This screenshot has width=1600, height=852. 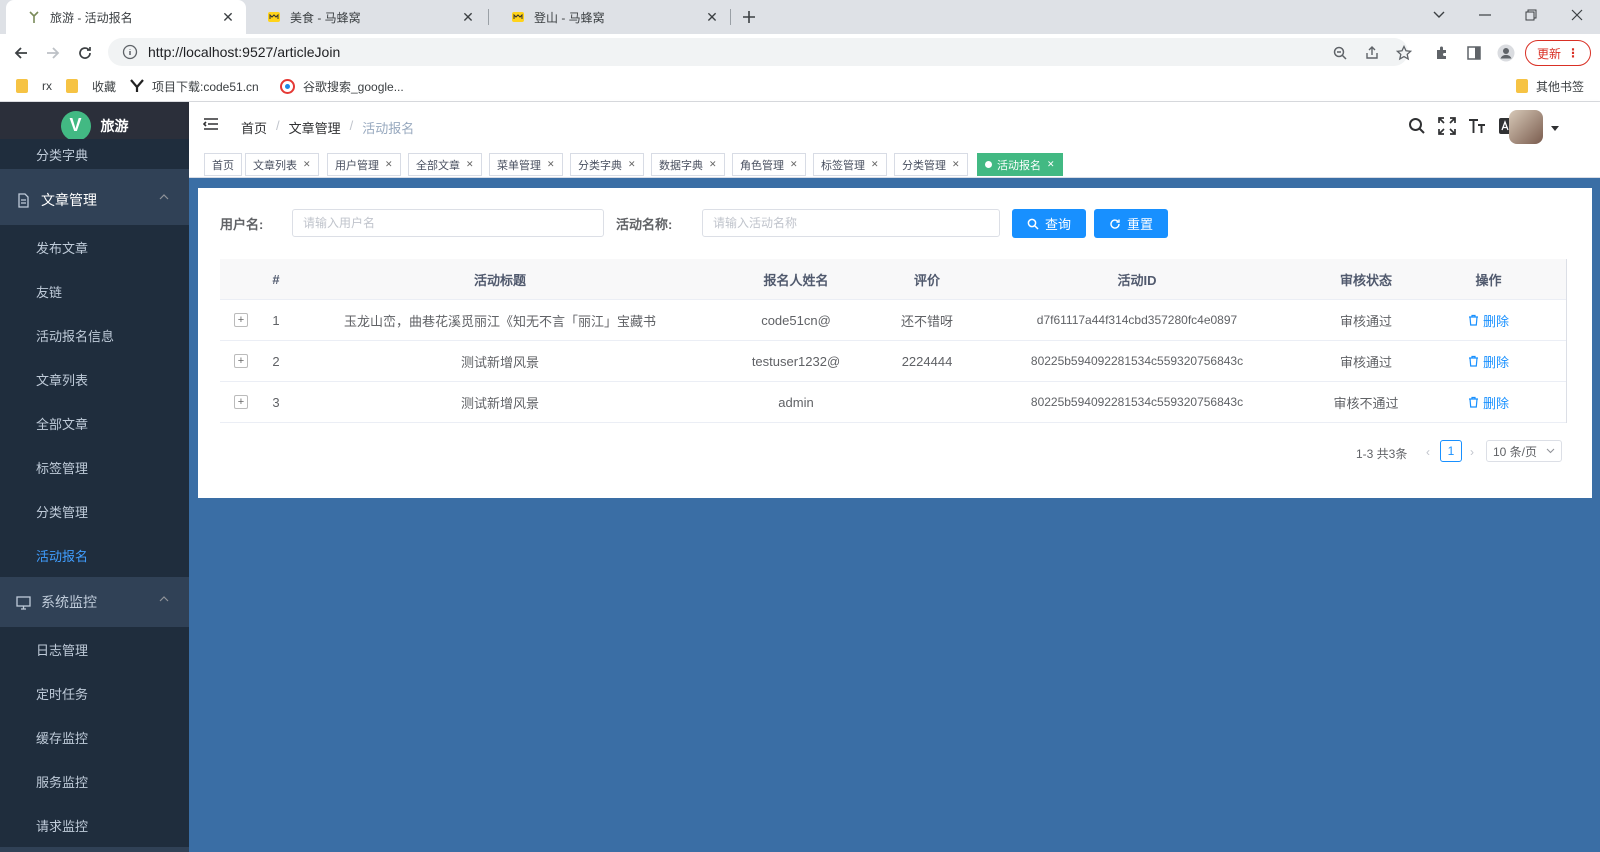 I want to click on browser-tab-2: 美食 - 马蜂窝 ✕, so click(x=366, y=17).